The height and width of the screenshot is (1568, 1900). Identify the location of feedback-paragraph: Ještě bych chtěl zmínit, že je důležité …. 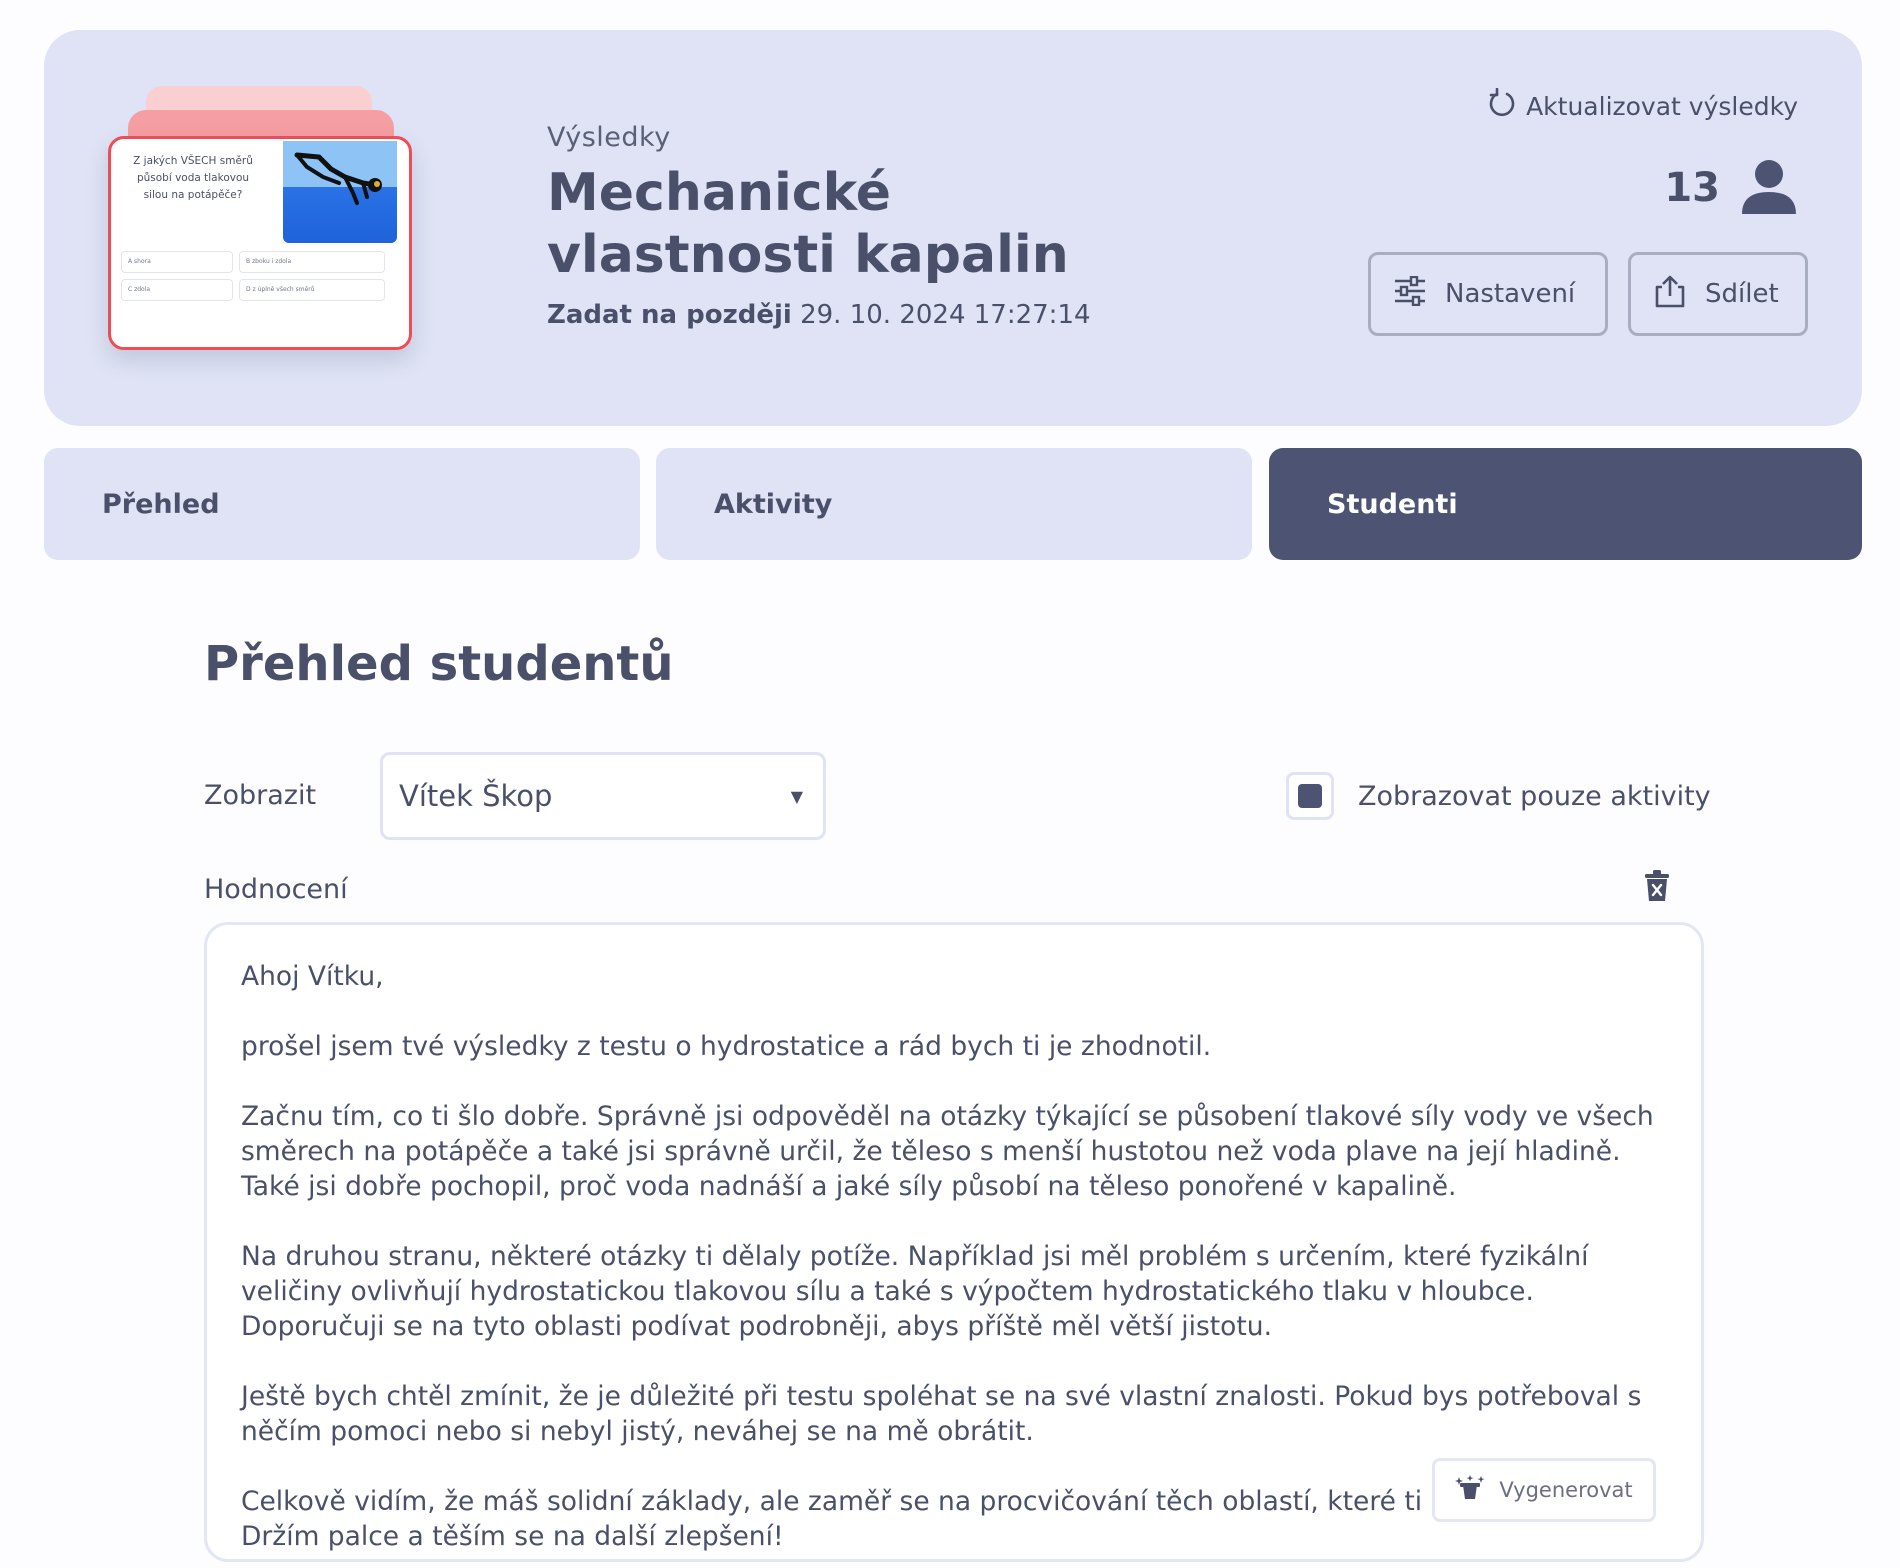
(941, 1414).